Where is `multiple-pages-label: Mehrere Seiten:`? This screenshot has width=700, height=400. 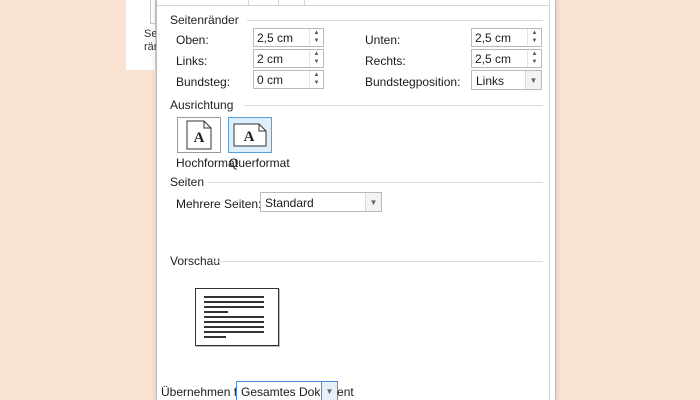 multiple-pages-label: Mehrere Seiten: is located at coordinates (219, 204).